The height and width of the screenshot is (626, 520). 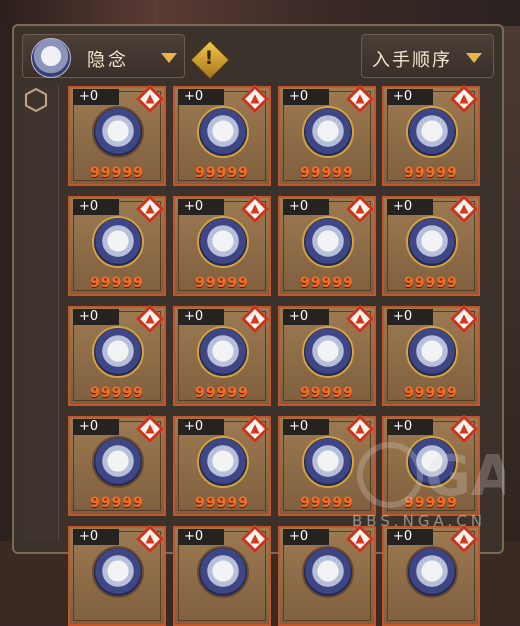 What do you see at coordinates (419, 521) in the screenshot?
I see `watermark-text: BBS.NGA.CN` at bounding box center [419, 521].